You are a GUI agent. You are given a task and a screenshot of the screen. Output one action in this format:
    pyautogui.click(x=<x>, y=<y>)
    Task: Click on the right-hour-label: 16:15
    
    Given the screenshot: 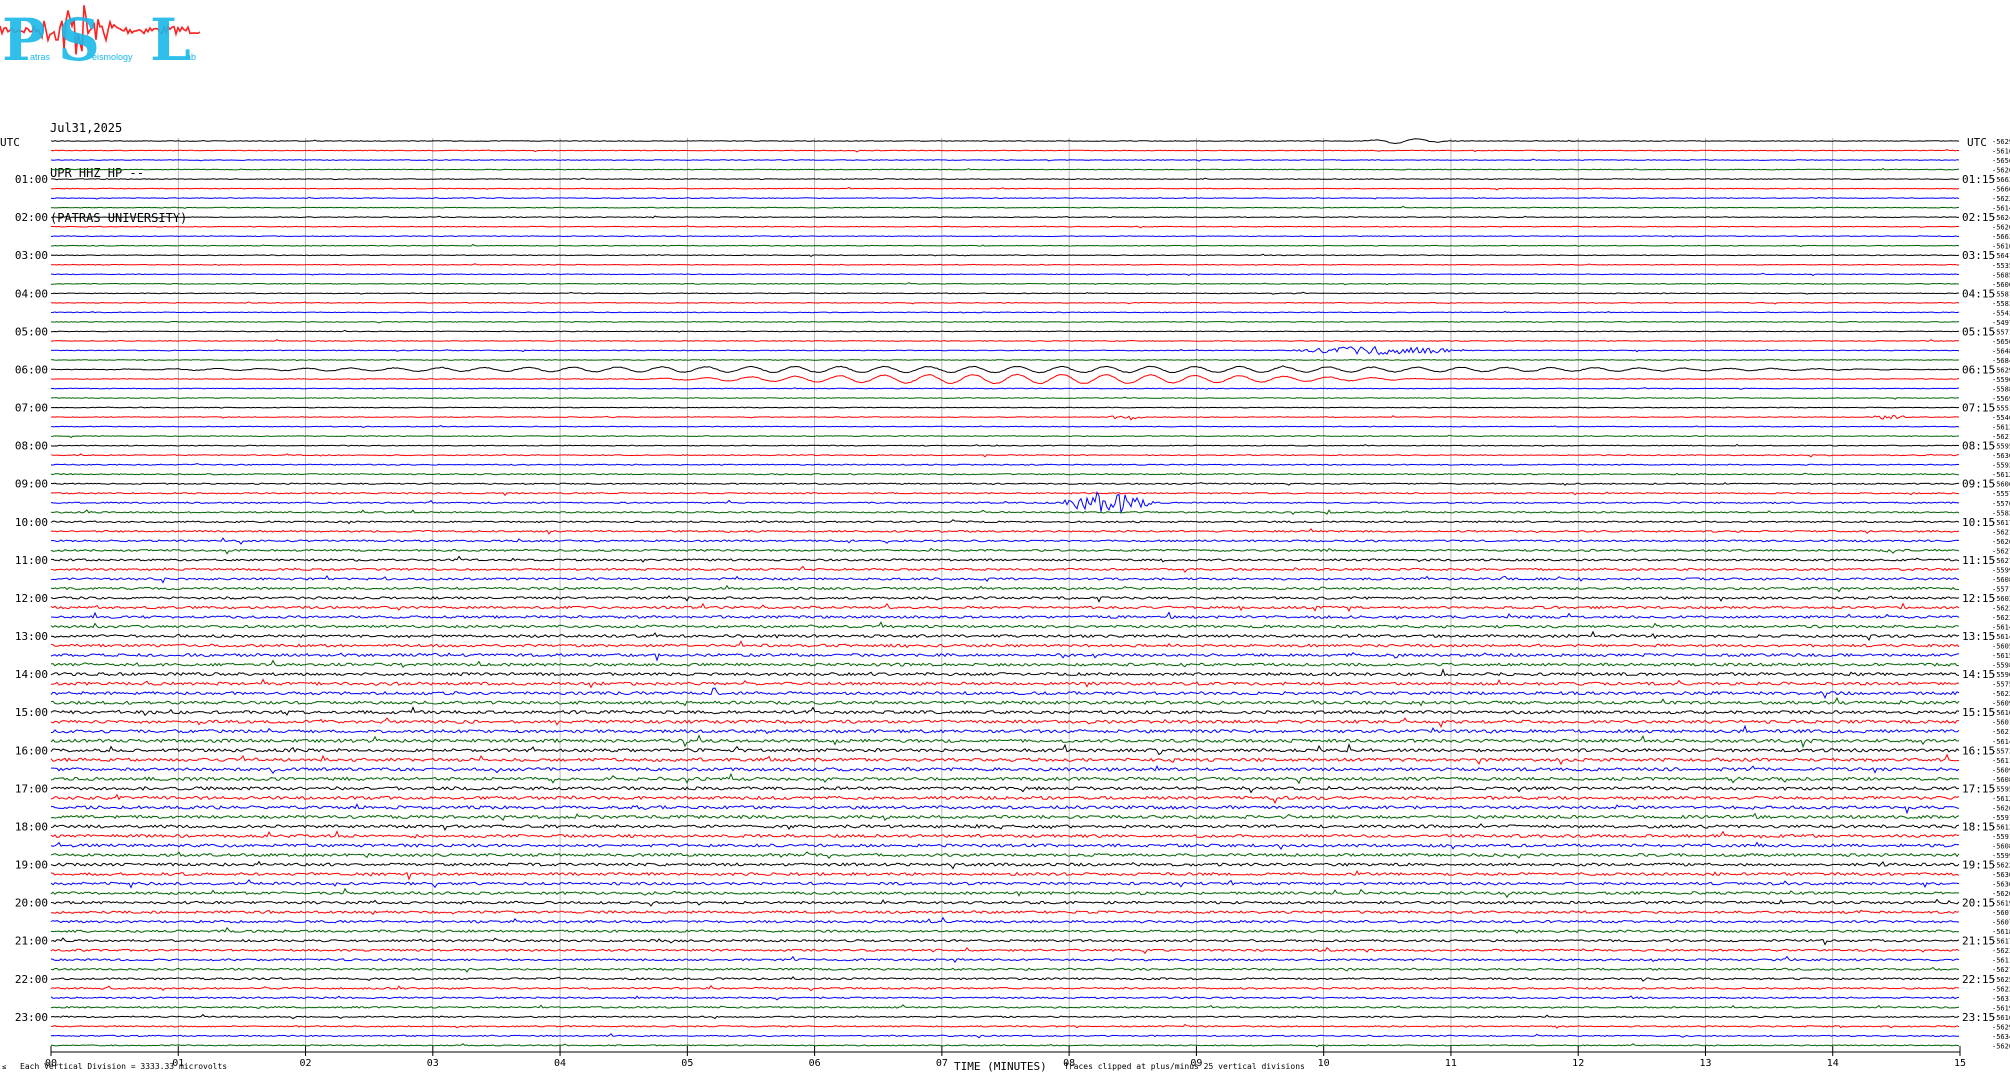 What is the action you would take?
    pyautogui.click(x=1978, y=750)
    